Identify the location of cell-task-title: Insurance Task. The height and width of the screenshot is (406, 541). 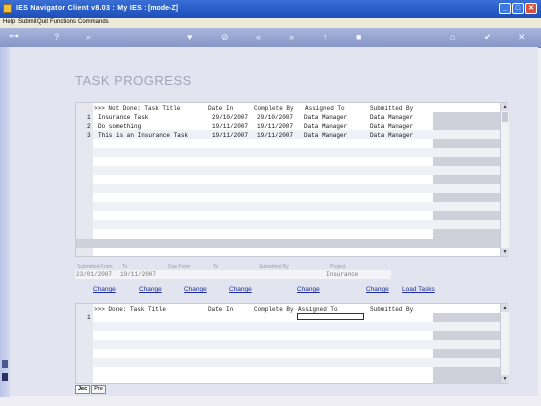
(123, 117).